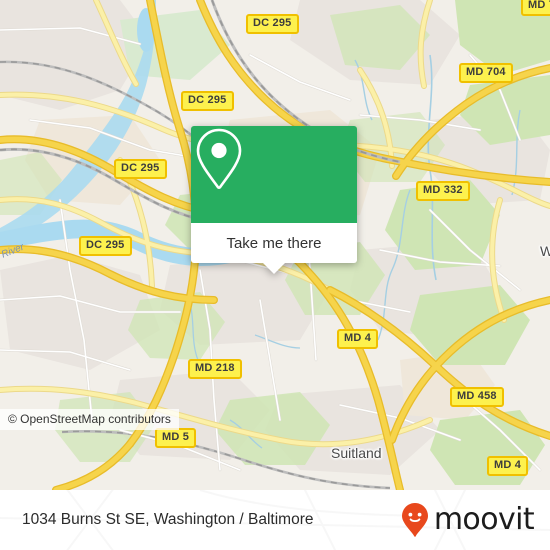  I want to click on road-shield: MD 458, so click(477, 397).